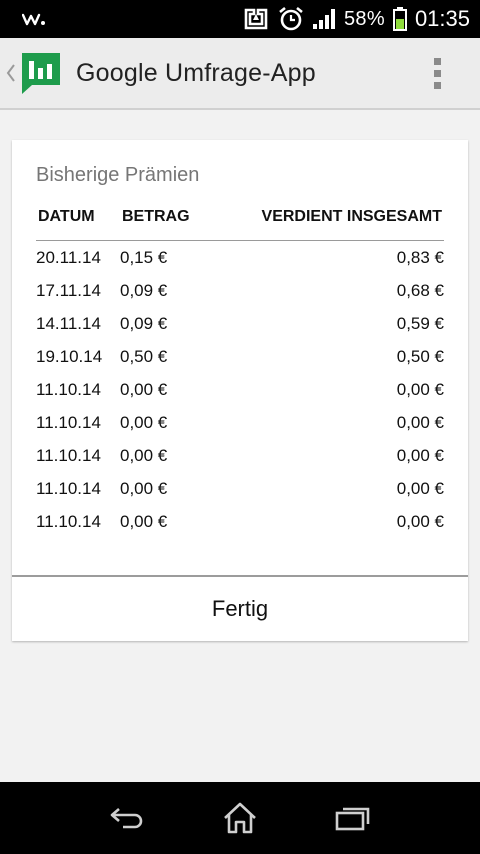  I want to click on battery-icon, so click(399, 19).